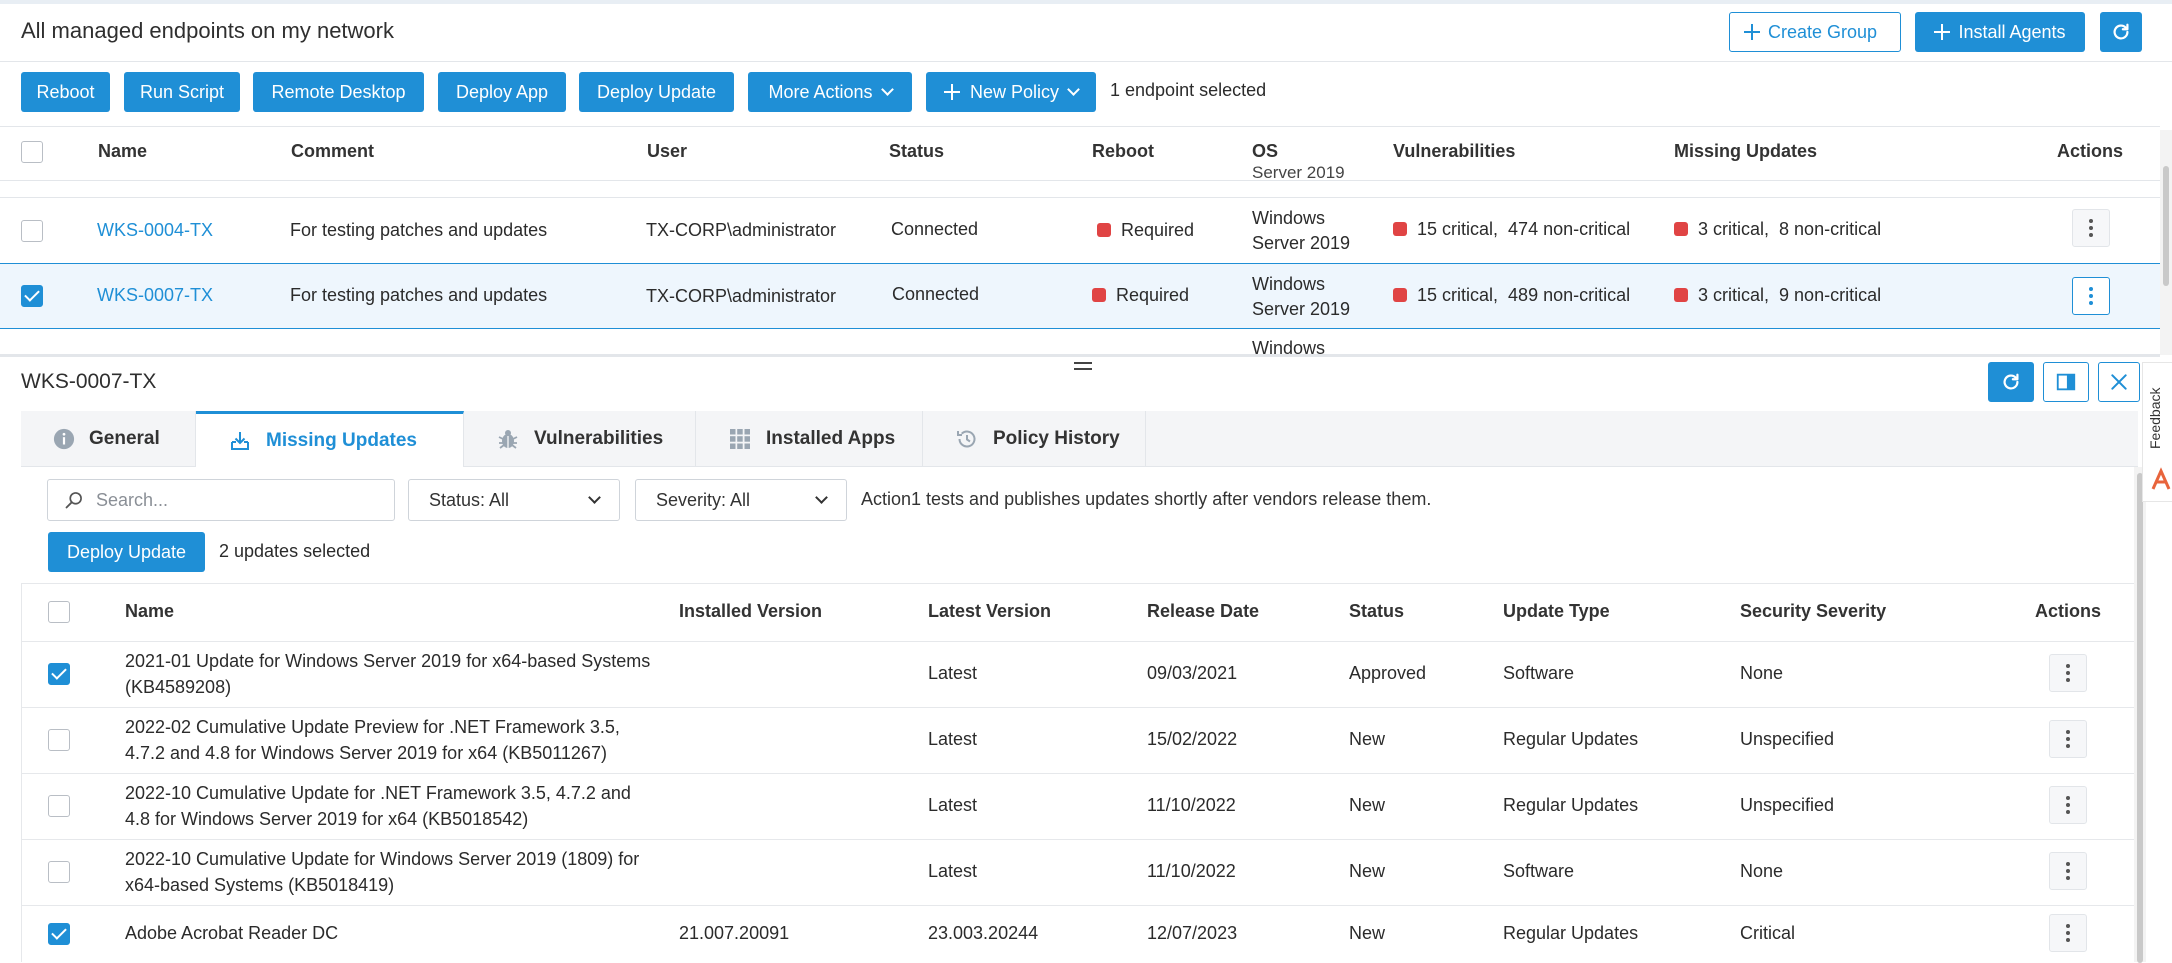  I want to click on col-missing-updates-header: Missing Updates, so click(1745, 151).